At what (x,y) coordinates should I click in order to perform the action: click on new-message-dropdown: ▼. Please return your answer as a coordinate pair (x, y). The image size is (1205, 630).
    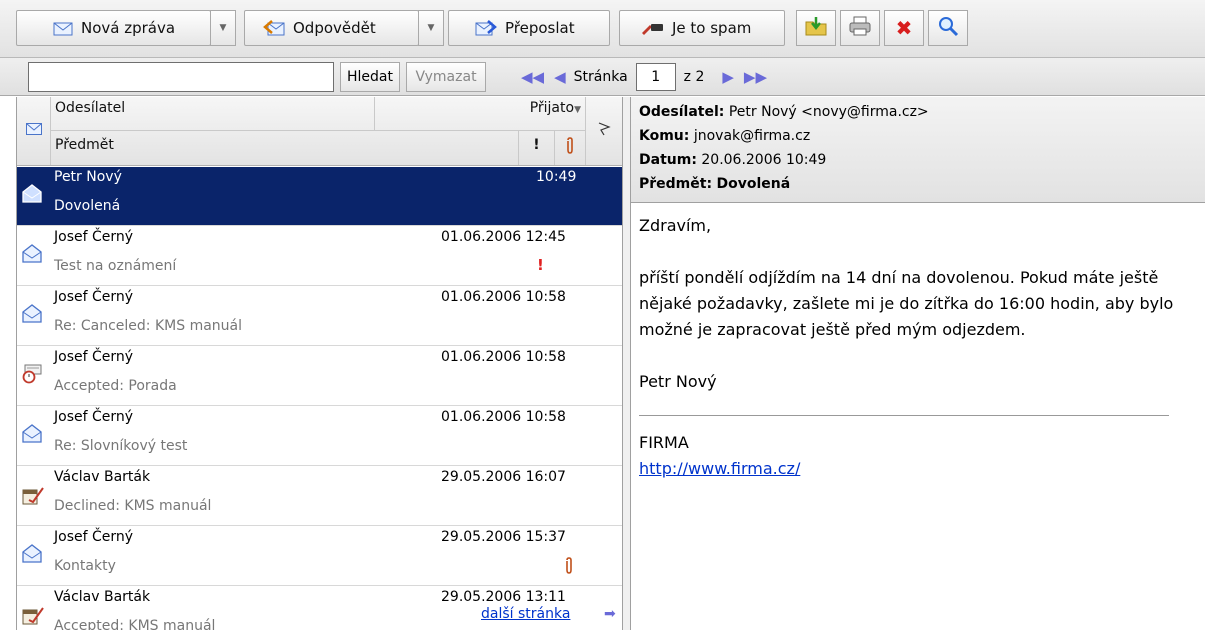
    Looking at the image, I should click on (223, 28).